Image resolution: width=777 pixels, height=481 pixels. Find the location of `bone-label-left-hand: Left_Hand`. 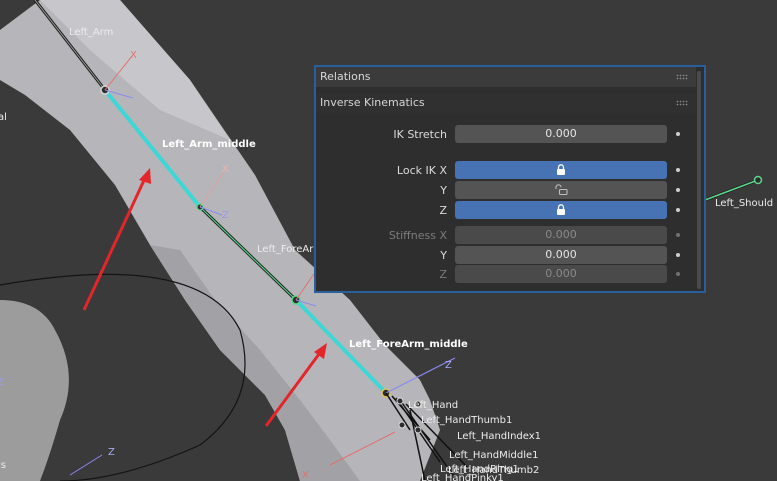

bone-label-left-hand: Left_Hand is located at coordinates (433, 405).